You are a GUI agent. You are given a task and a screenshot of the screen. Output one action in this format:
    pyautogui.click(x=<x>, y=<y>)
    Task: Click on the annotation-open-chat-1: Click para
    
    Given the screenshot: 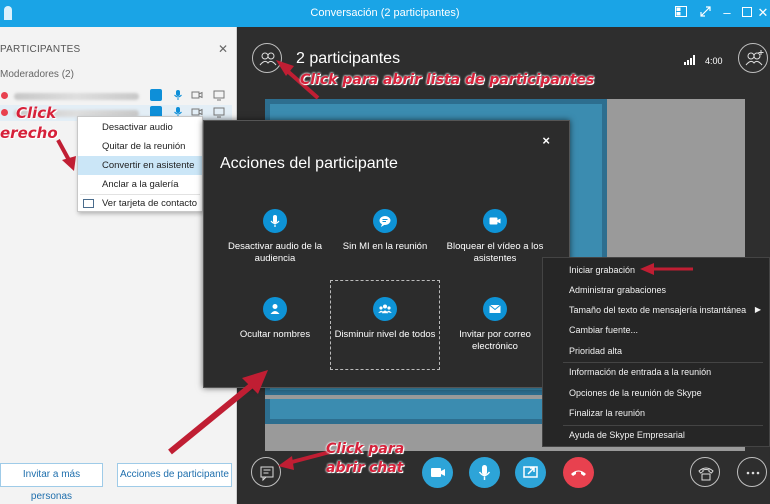 What is the action you would take?
    pyautogui.click(x=365, y=449)
    